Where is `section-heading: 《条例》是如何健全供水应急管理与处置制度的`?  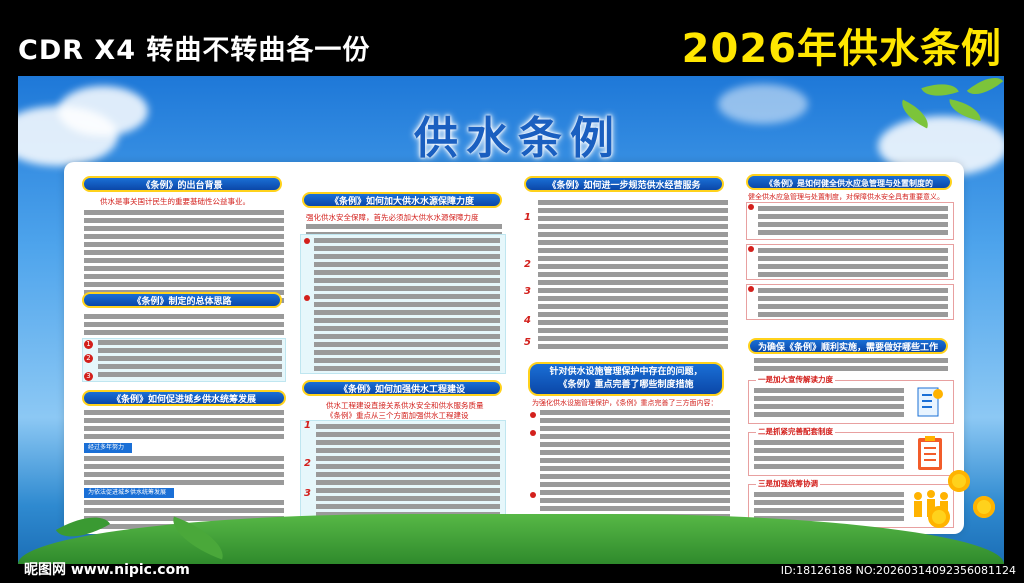
section-heading: 《条例》是如何健全供水应急管理与处置制度的 is located at coordinates (849, 182).